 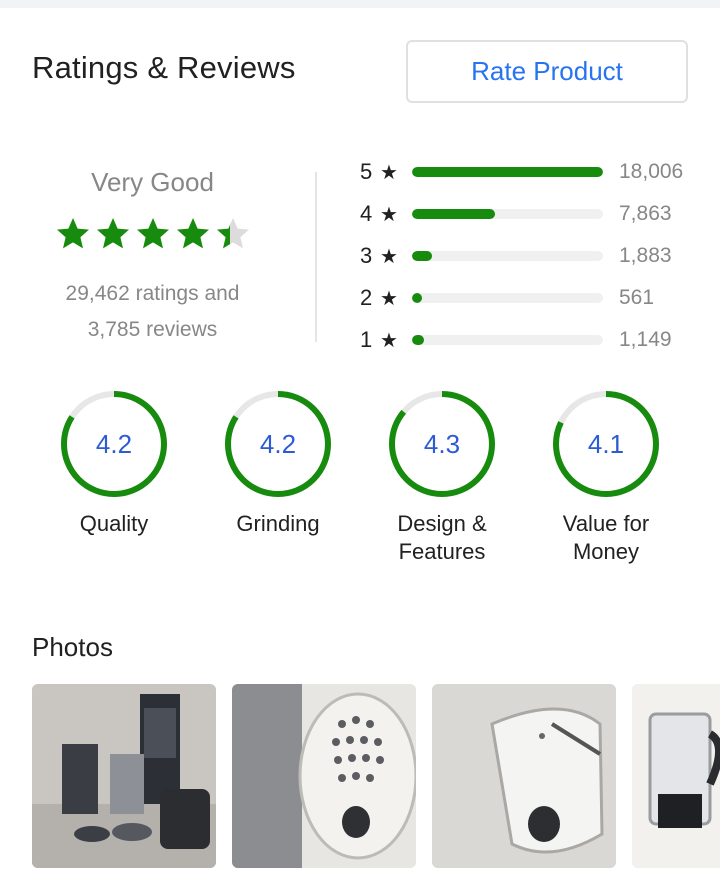 I want to click on photo-mixer-grinder-set, so click(x=124, y=776).